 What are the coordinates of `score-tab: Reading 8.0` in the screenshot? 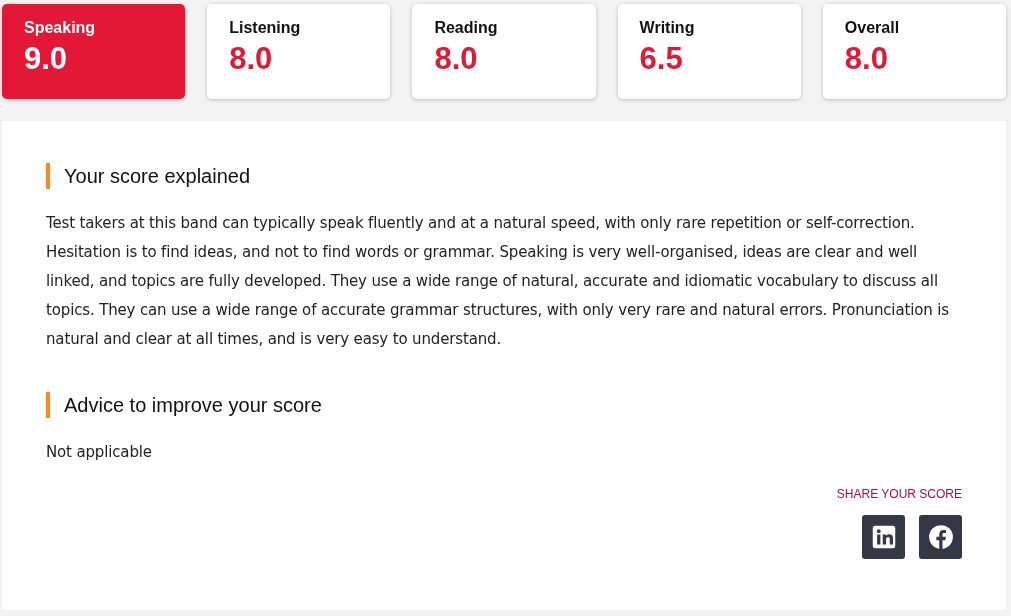 It's located at (504, 51).